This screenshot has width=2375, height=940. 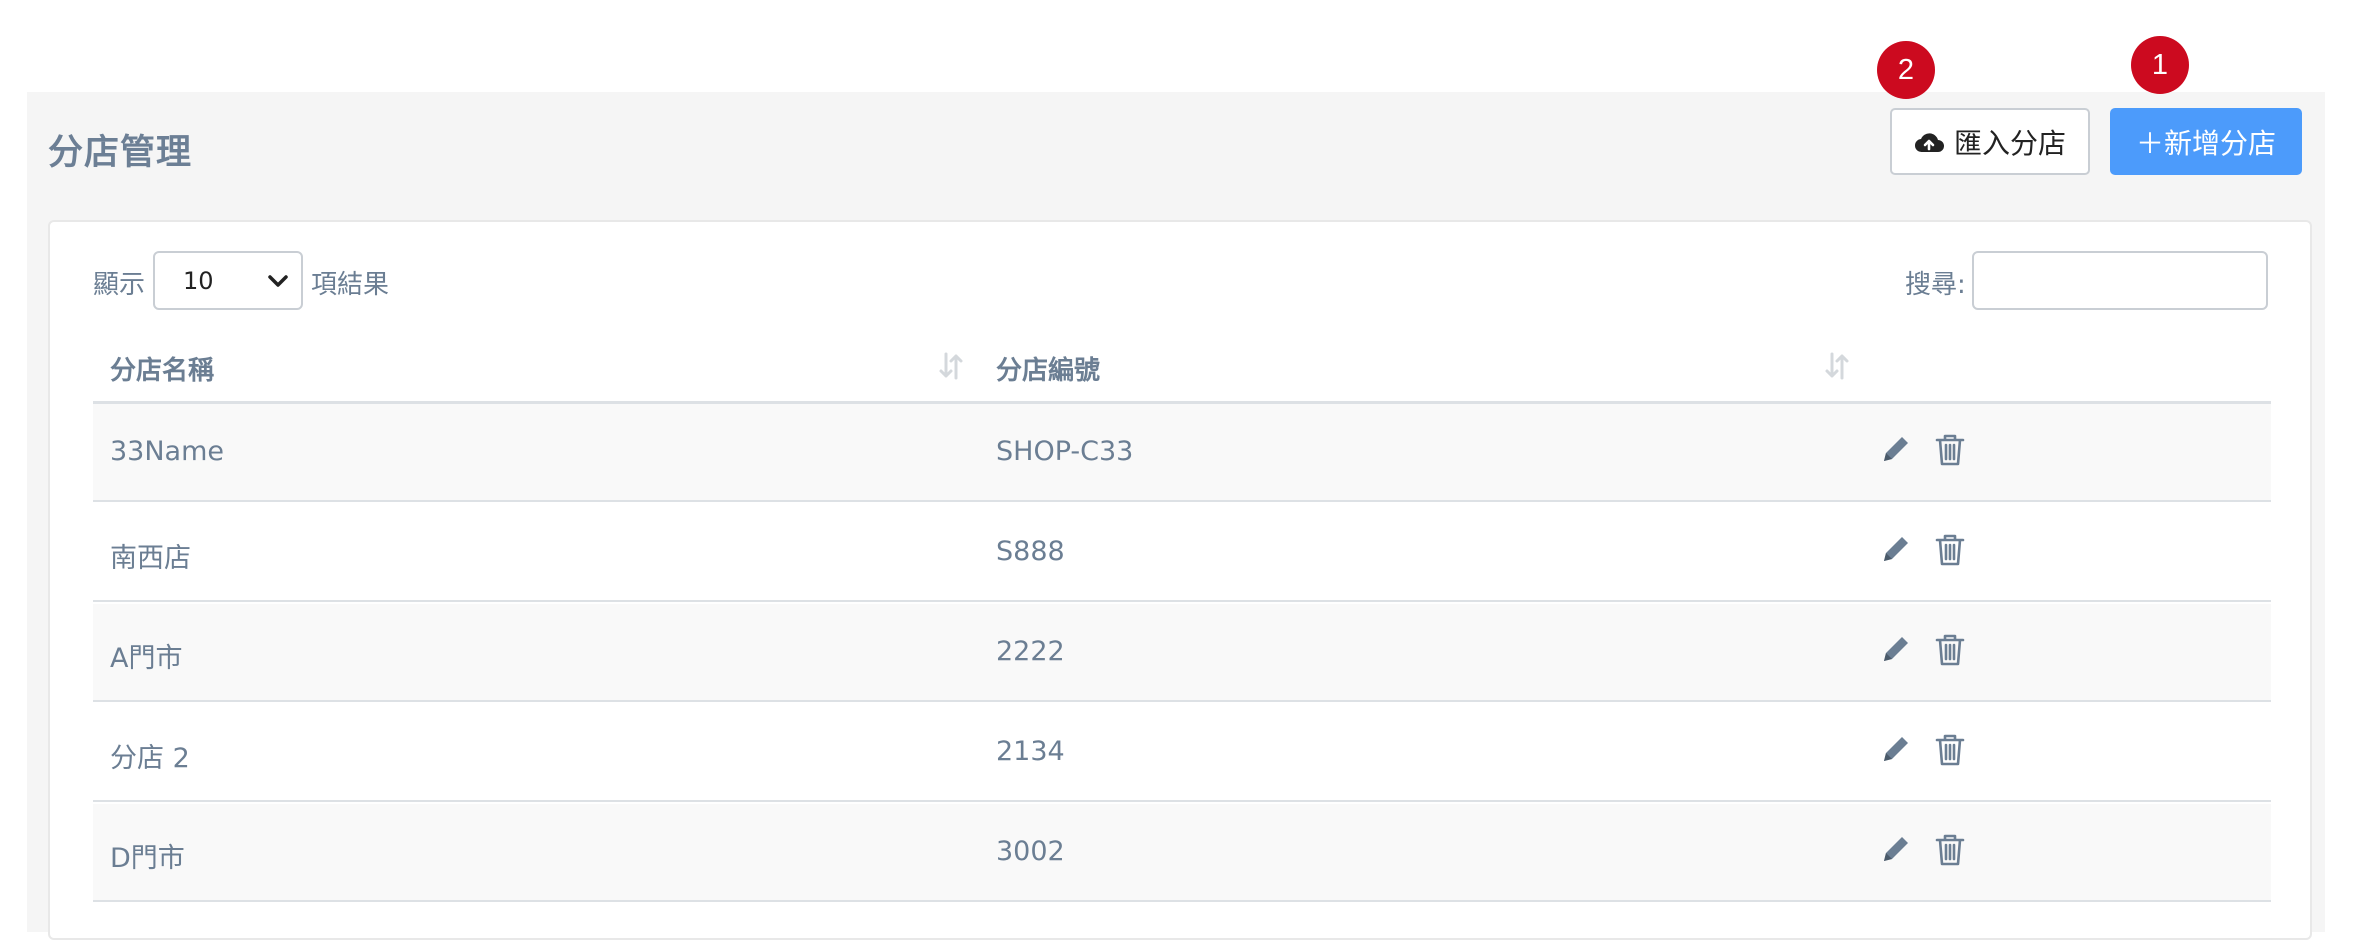 What do you see at coordinates (1030, 551) in the screenshot?
I see `branch-code-cell: S888` at bounding box center [1030, 551].